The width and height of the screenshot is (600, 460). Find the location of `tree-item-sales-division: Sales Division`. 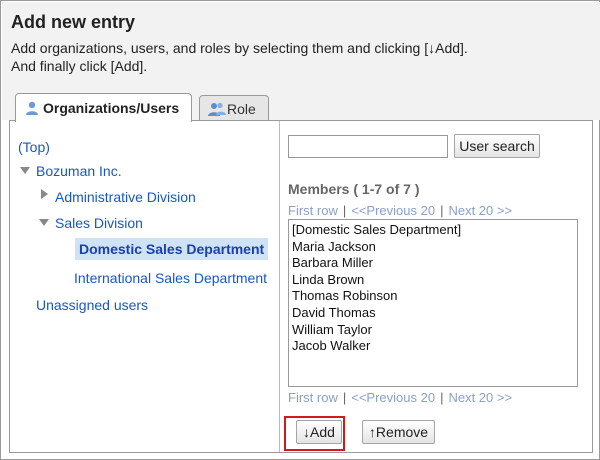

tree-item-sales-division: Sales Division is located at coordinates (99, 223).